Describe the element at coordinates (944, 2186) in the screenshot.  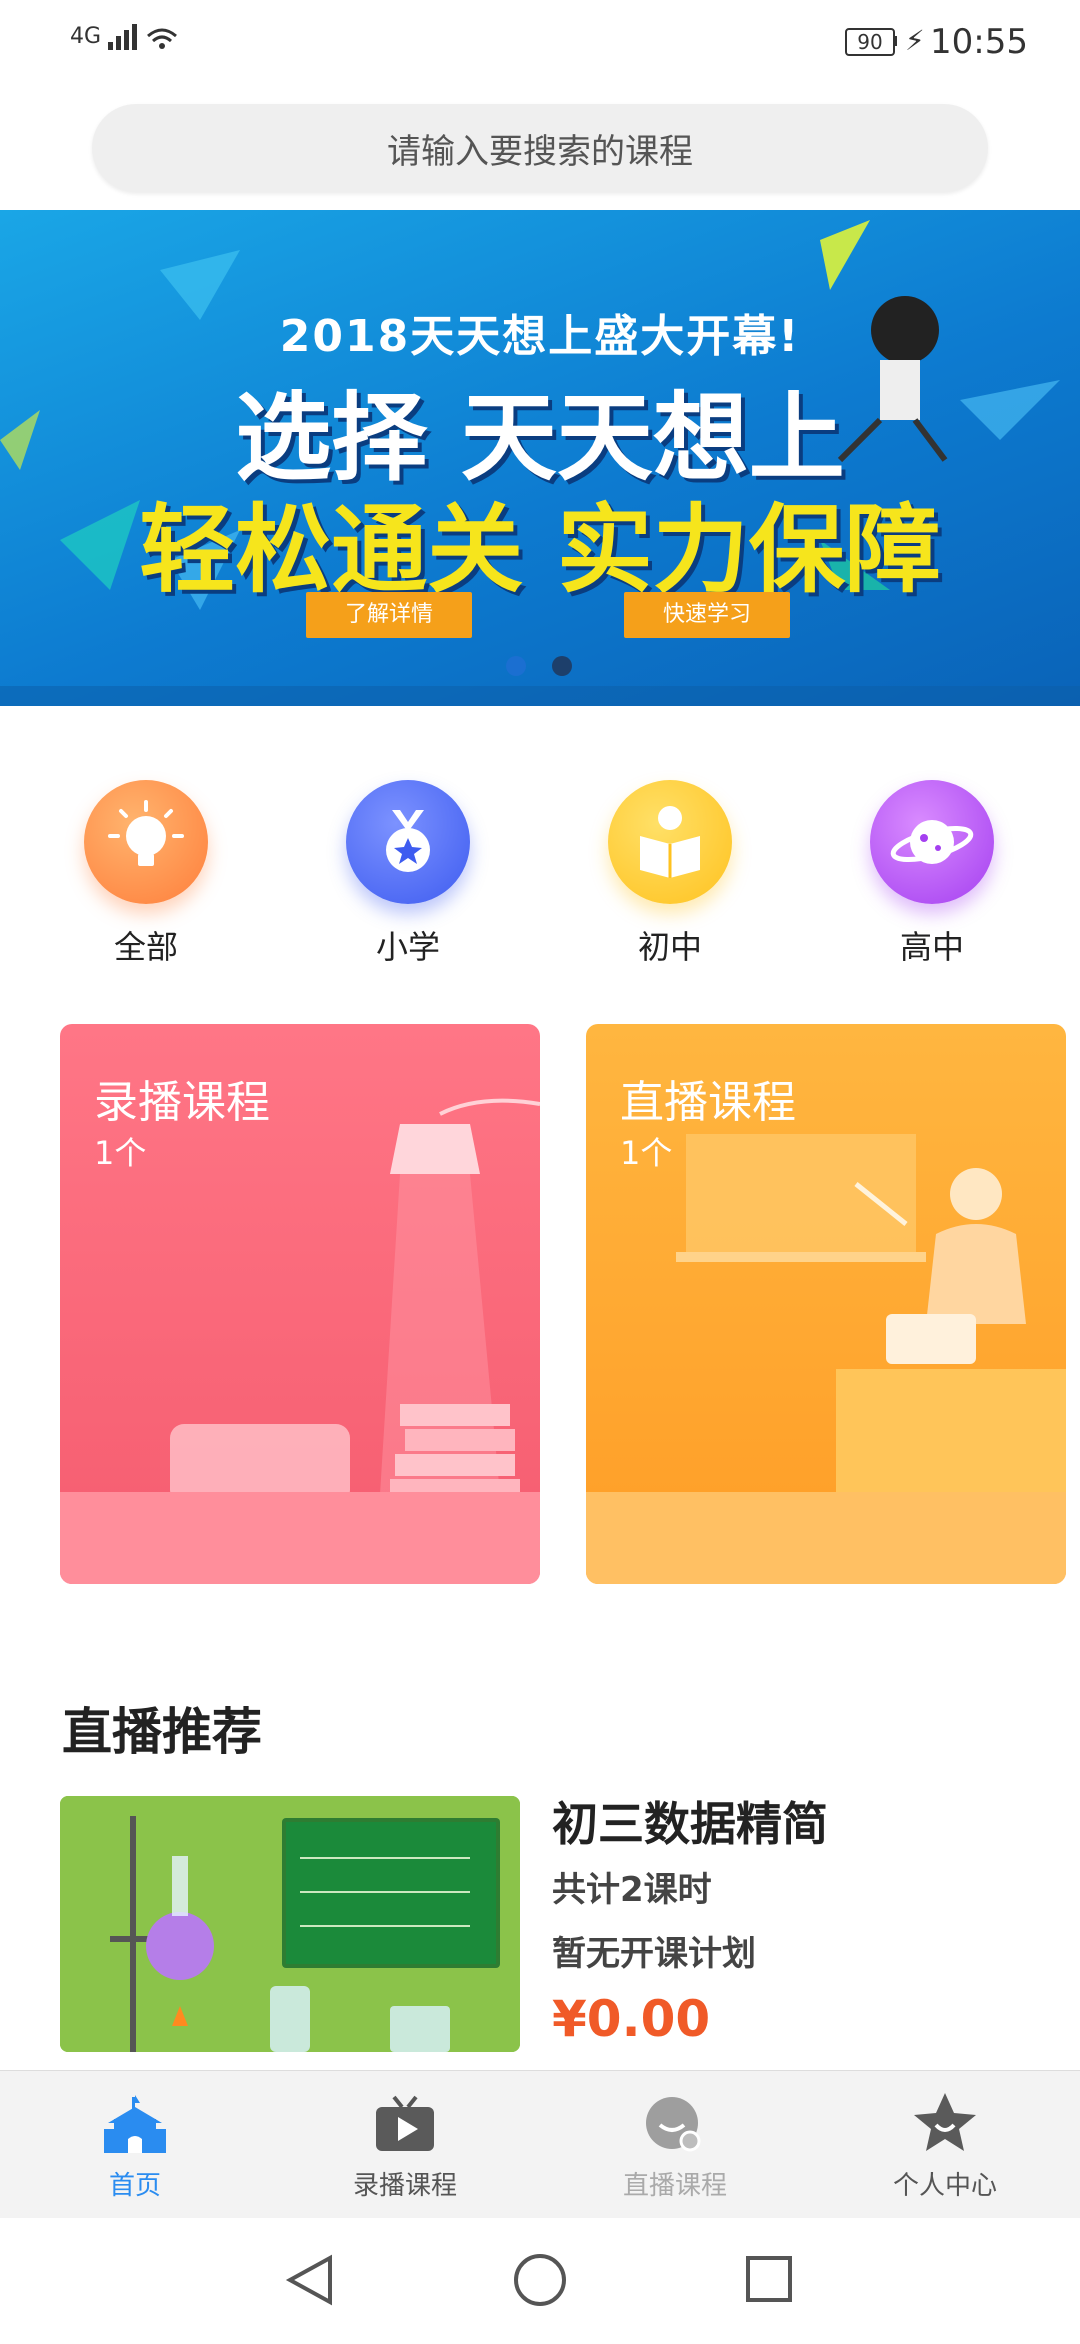
I see `tab-label: 个人中心` at that location.